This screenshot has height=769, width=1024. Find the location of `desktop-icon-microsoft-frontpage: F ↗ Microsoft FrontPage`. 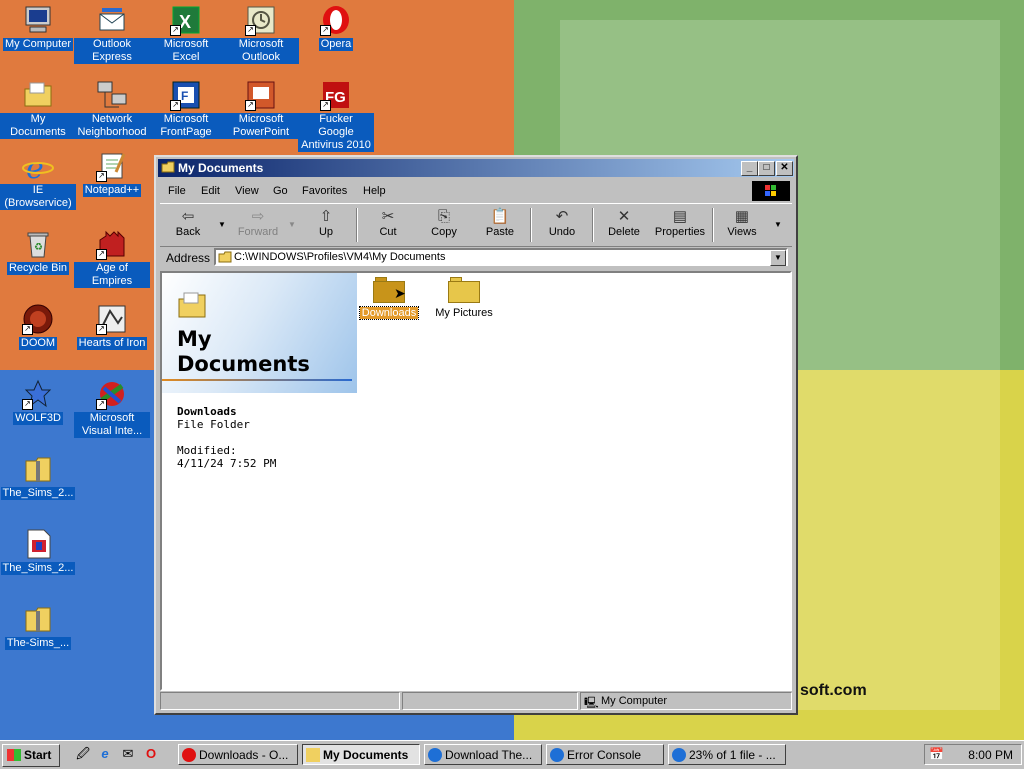

desktop-icon-microsoft-frontpage: F ↗ Microsoft FrontPage is located at coordinates (186, 109).